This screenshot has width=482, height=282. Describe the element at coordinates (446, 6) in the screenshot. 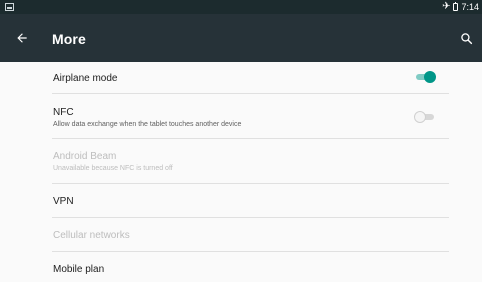

I see `airplane-icon: ✈` at that location.